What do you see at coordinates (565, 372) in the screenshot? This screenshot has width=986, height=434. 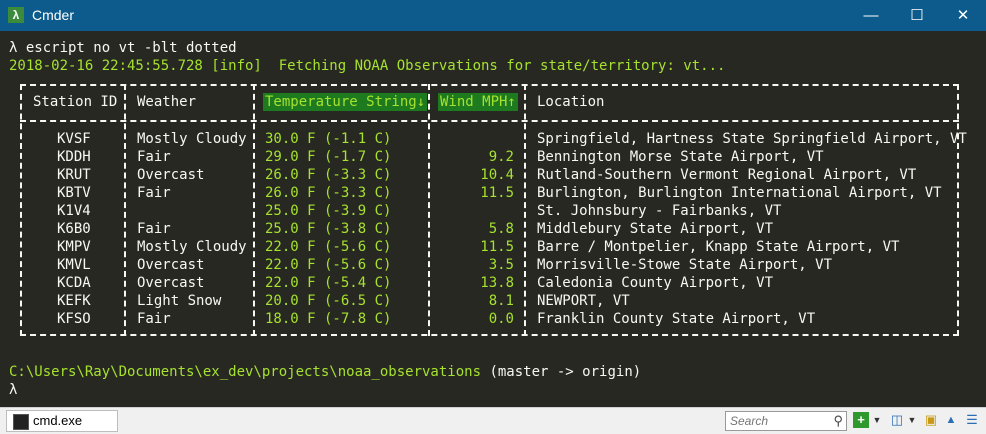 I see `git-branch: (master -> origin)` at bounding box center [565, 372].